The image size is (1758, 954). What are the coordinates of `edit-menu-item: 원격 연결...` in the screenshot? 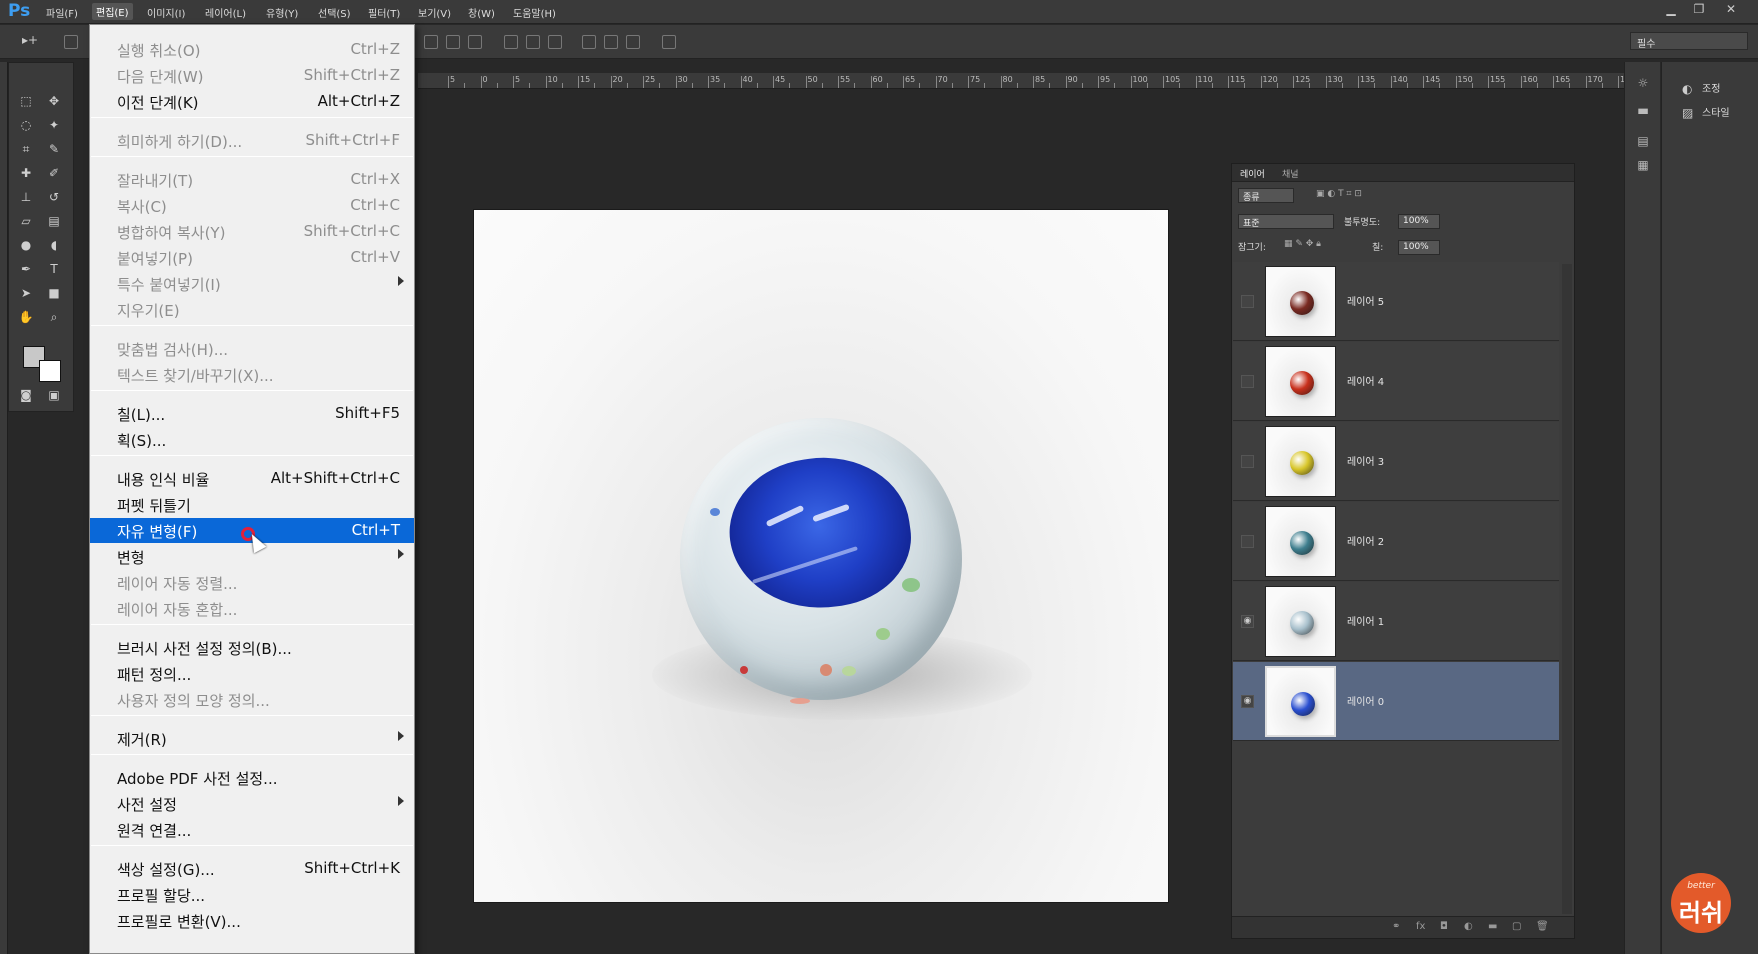 It's located at (252, 829).